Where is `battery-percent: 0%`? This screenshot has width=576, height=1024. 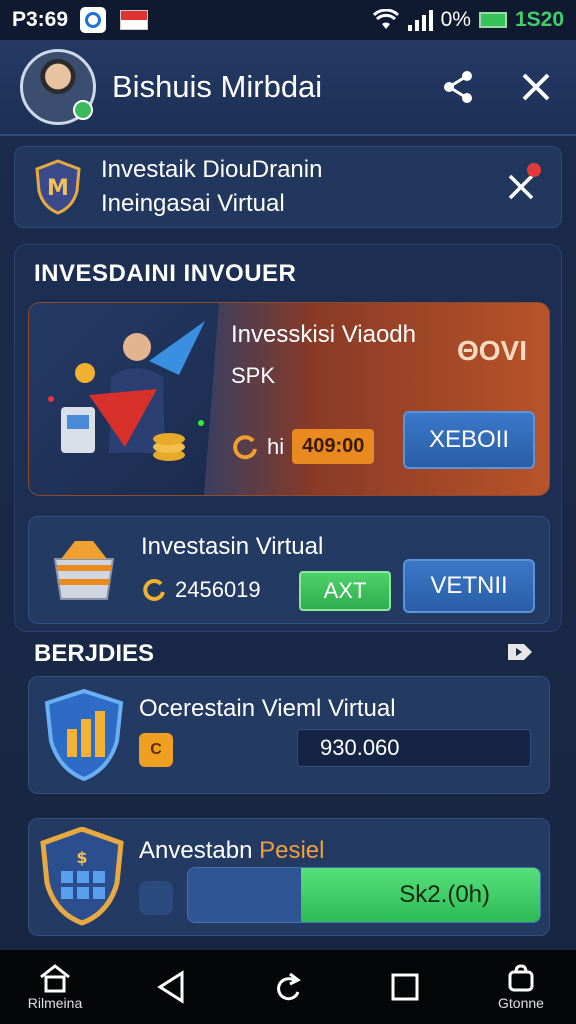
battery-percent: 0% is located at coordinates (455, 19).